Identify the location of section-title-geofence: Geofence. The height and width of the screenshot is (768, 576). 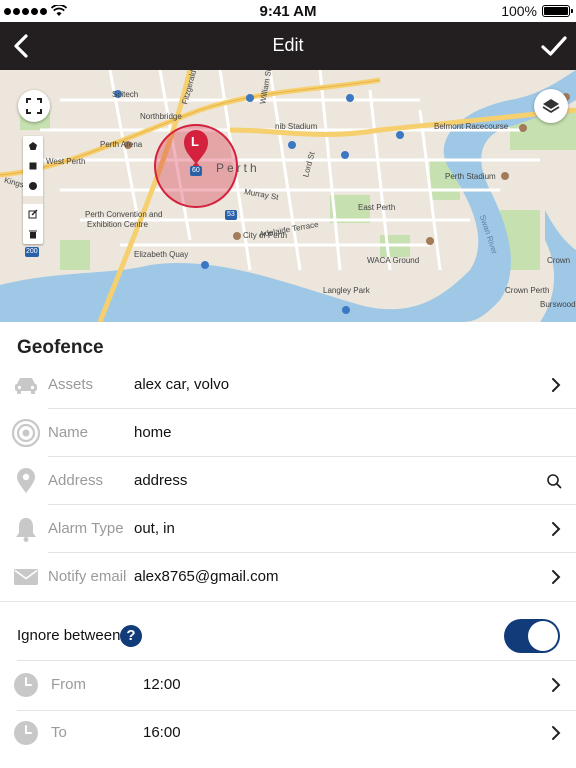
(60, 347).